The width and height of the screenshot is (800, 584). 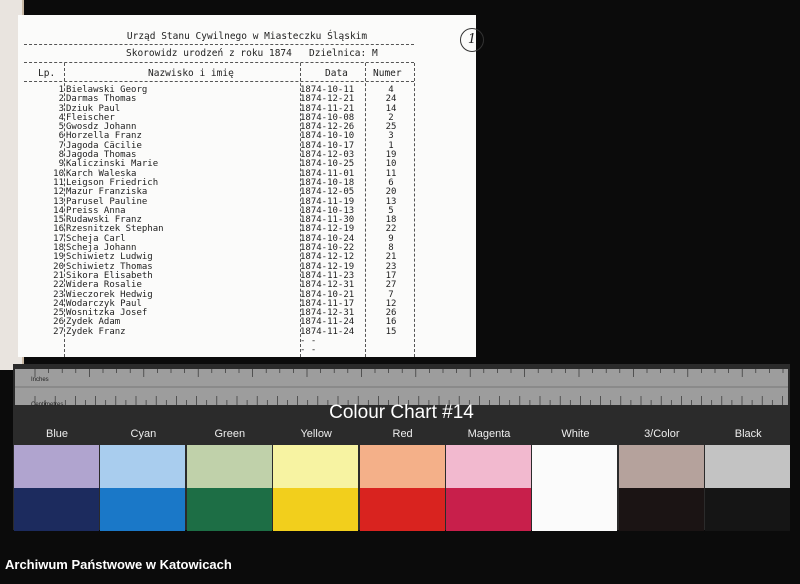 I want to click on row-name: Zydek Franz, so click(x=96, y=331).